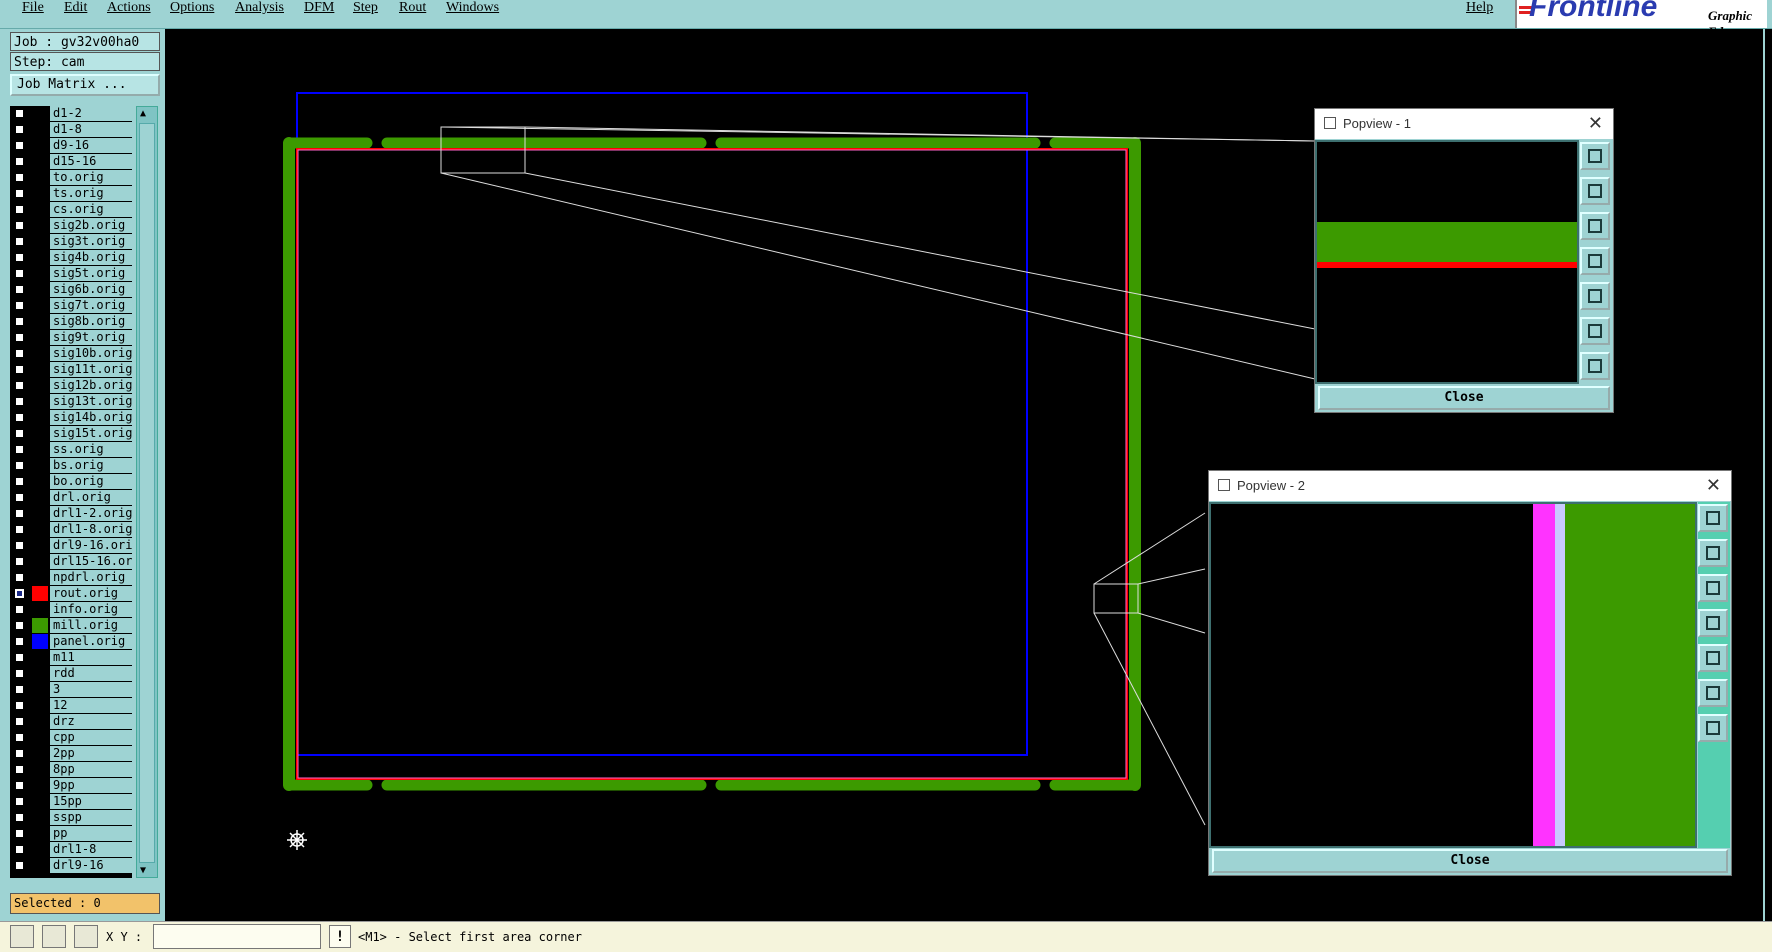 Image resolution: width=1772 pixels, height=952 pixels. I want to click on layer-row: mill.orig, so click(71, 626).